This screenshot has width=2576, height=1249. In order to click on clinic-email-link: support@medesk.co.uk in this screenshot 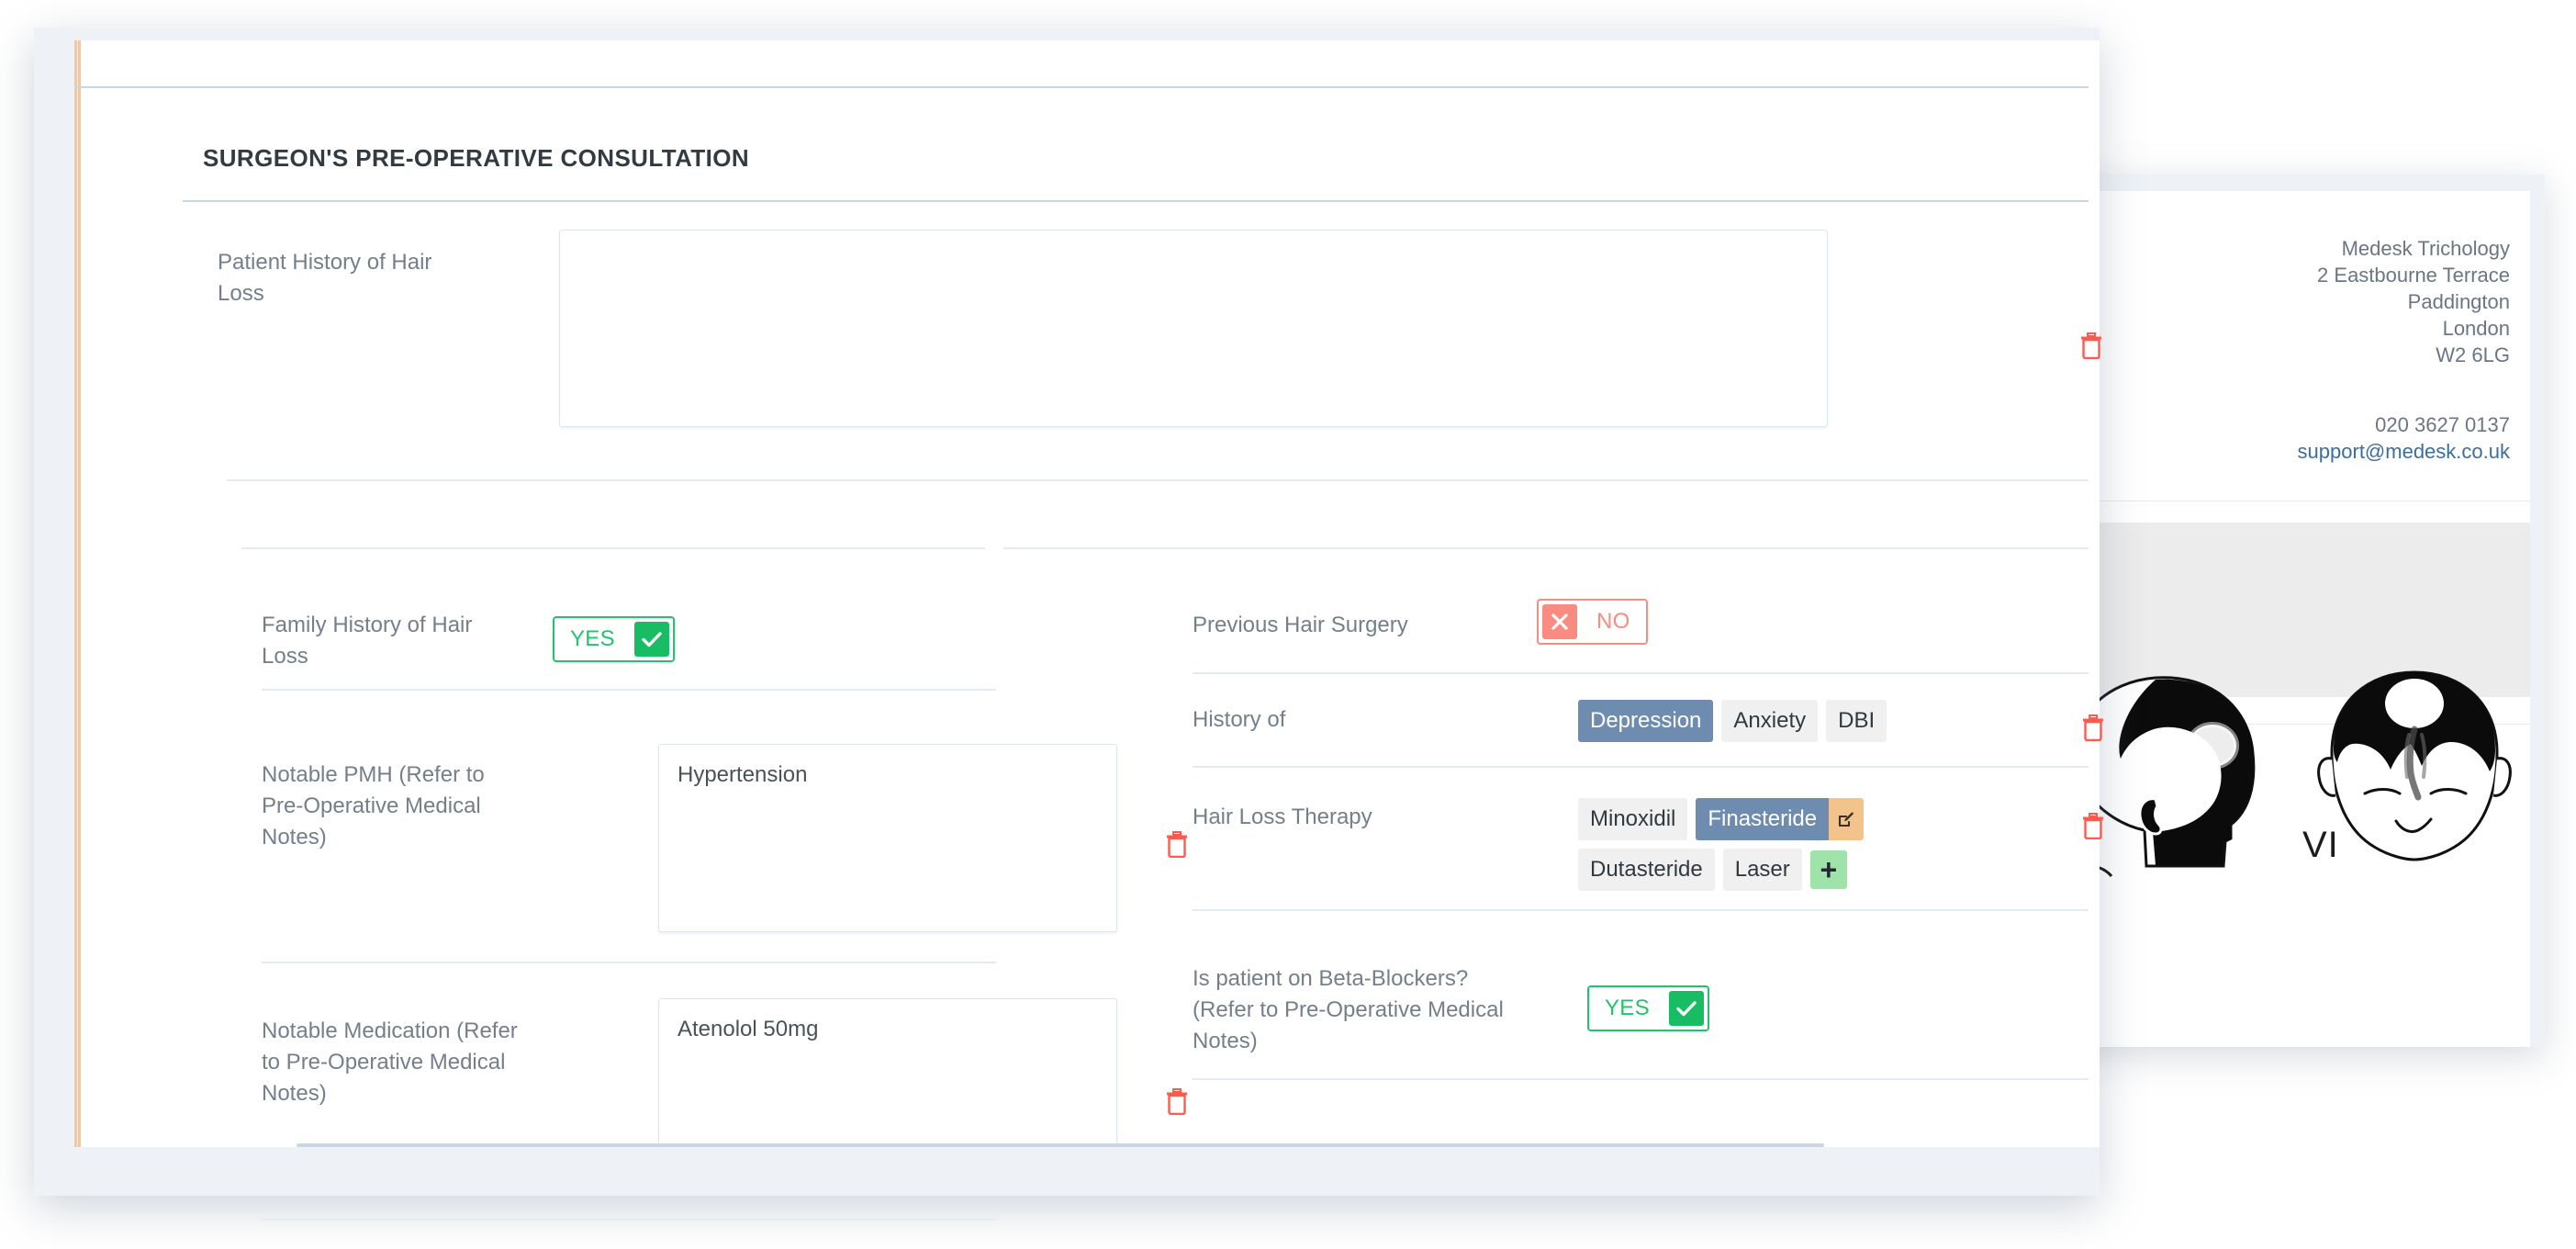, I will do `click(2404, 451)`.